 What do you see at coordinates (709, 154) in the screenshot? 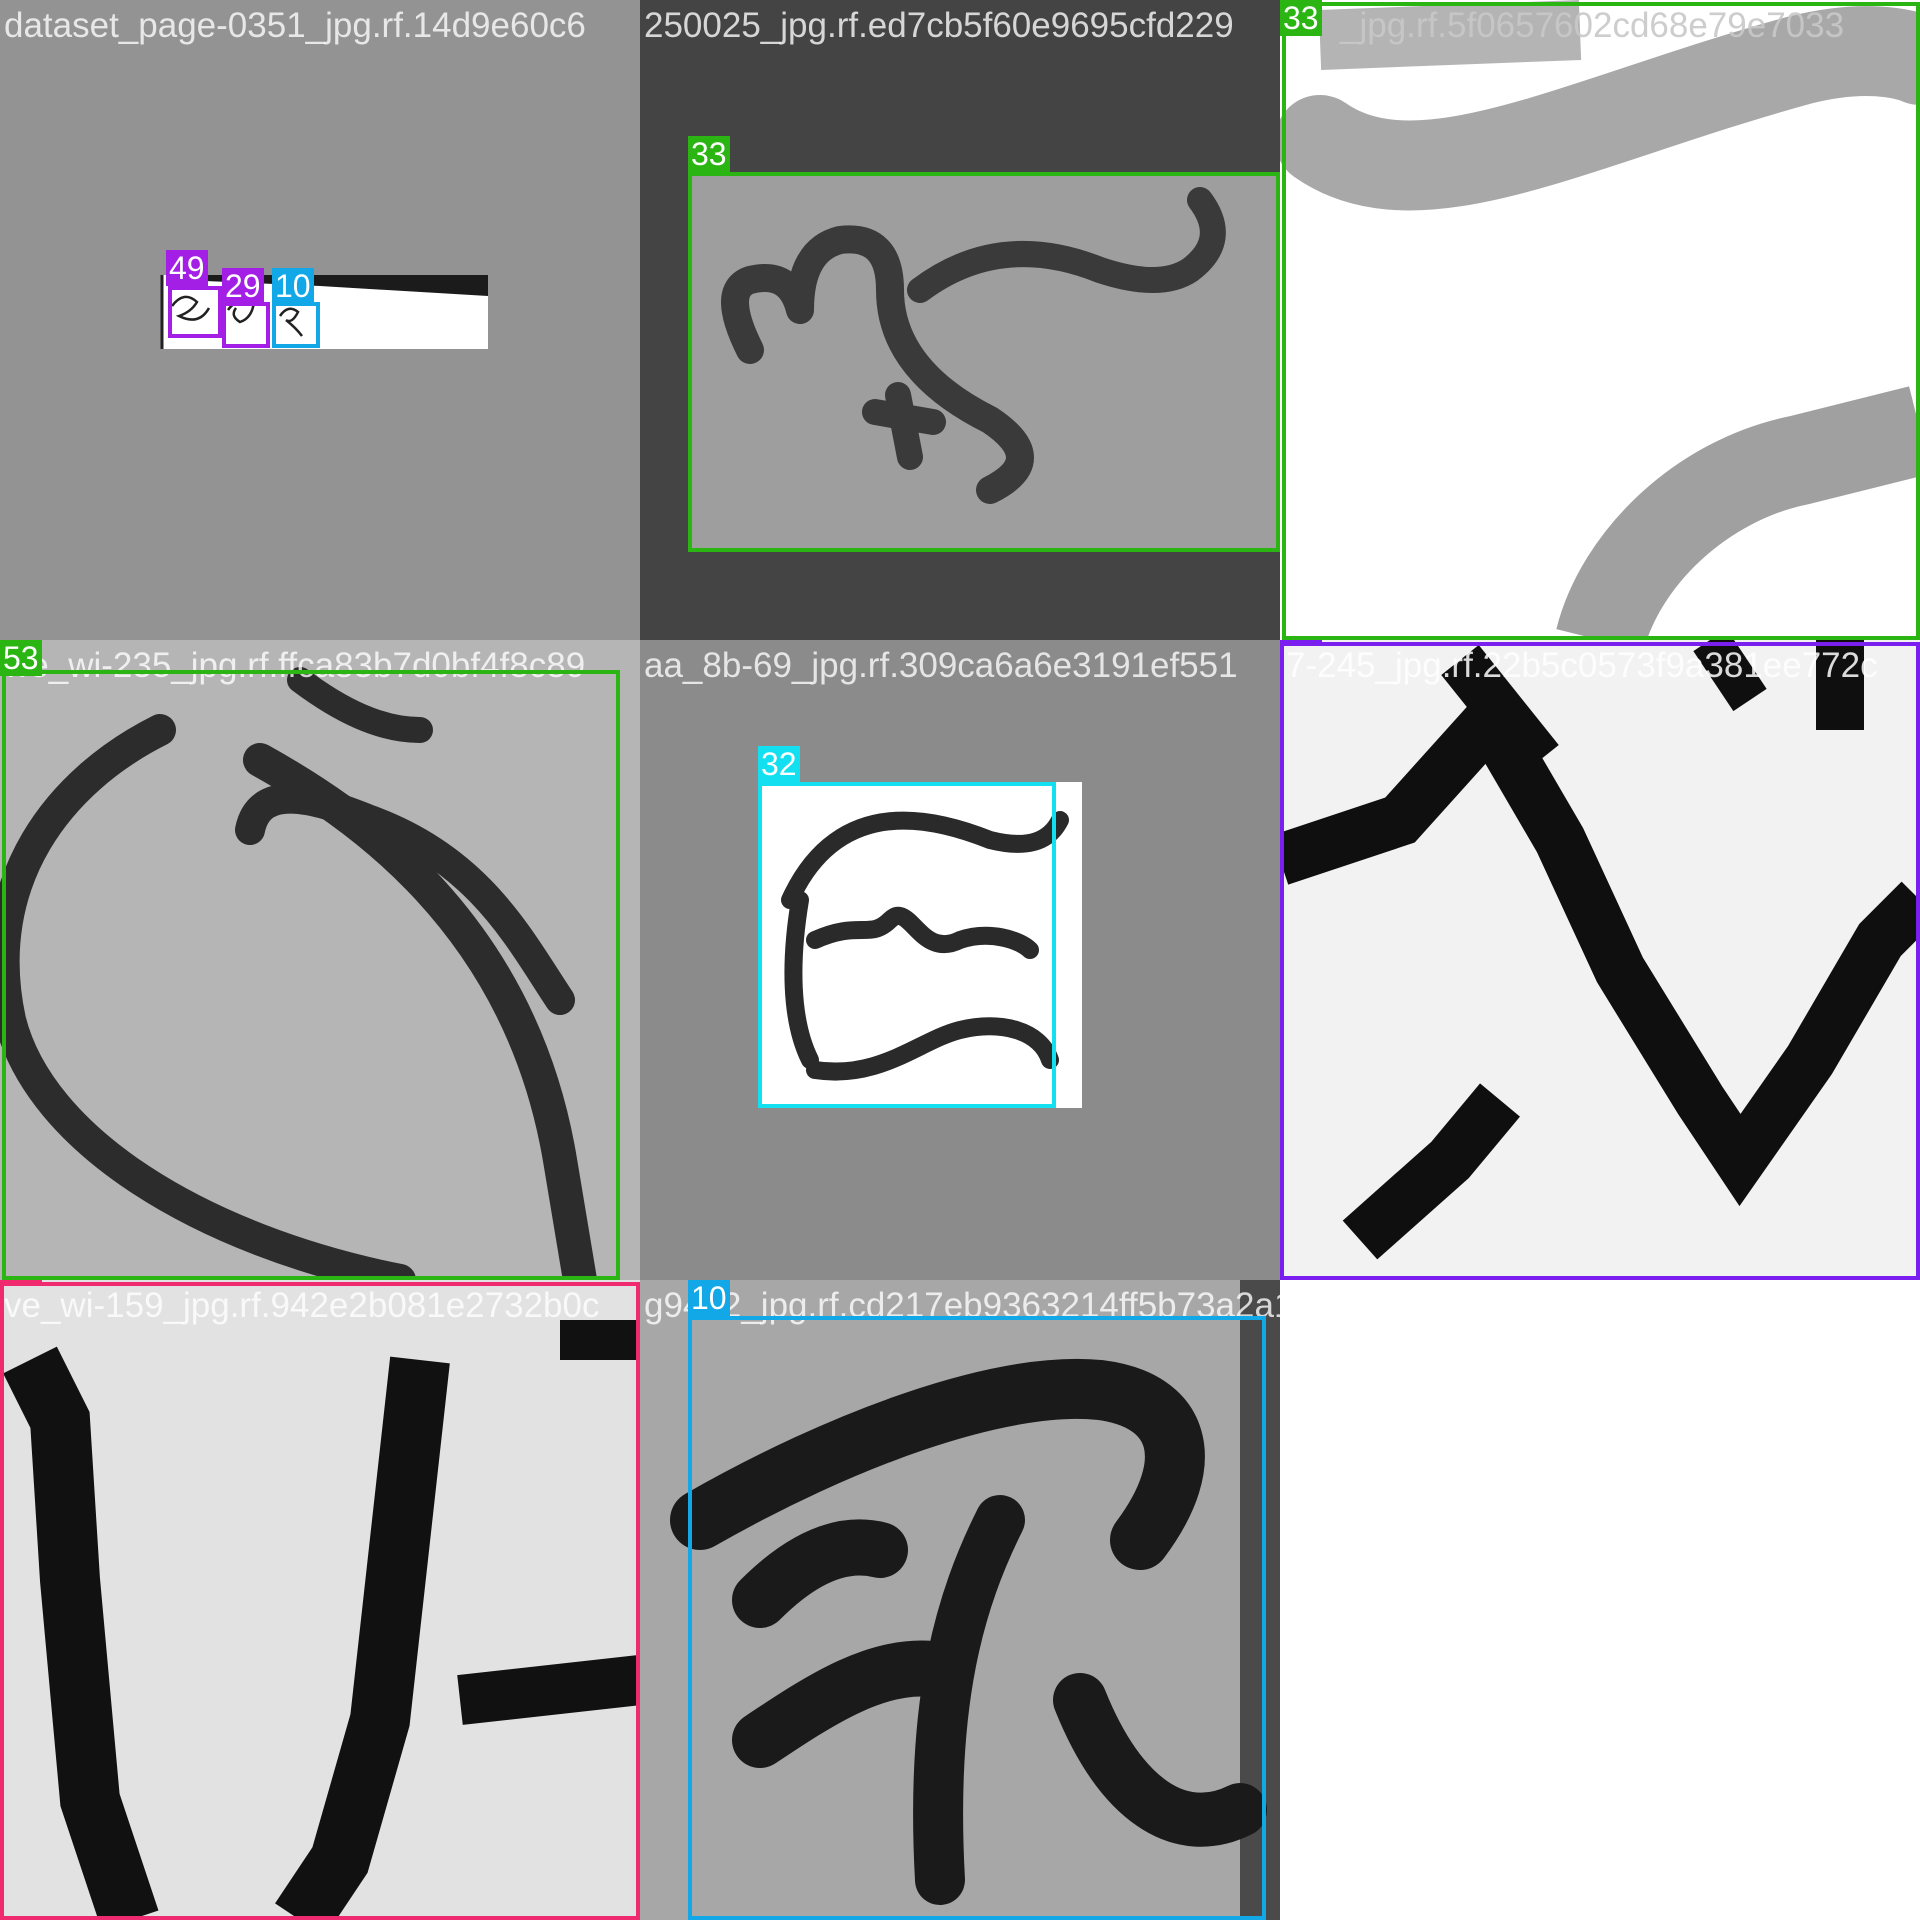
I see `tile-2-label-33: 33` at bounding box center [709, 154].